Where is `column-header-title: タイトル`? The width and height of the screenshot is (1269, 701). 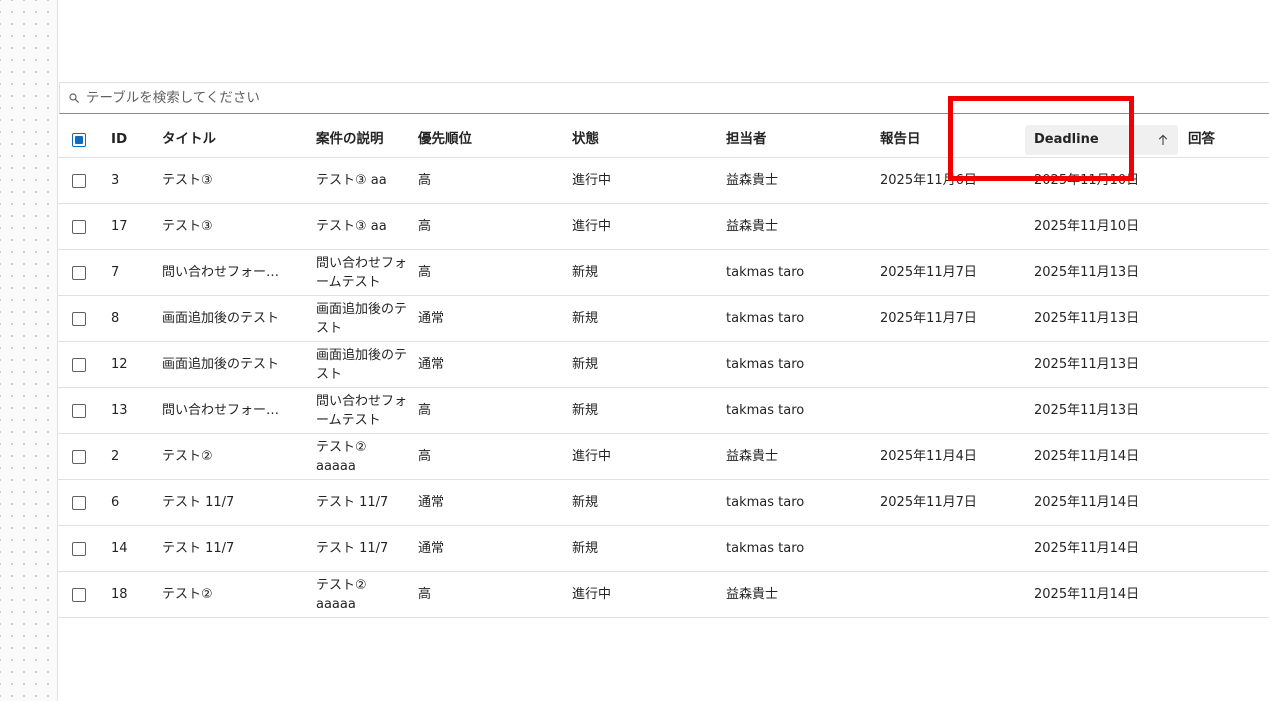
column-header-title: タイトル is located at coordinates (189, 139).